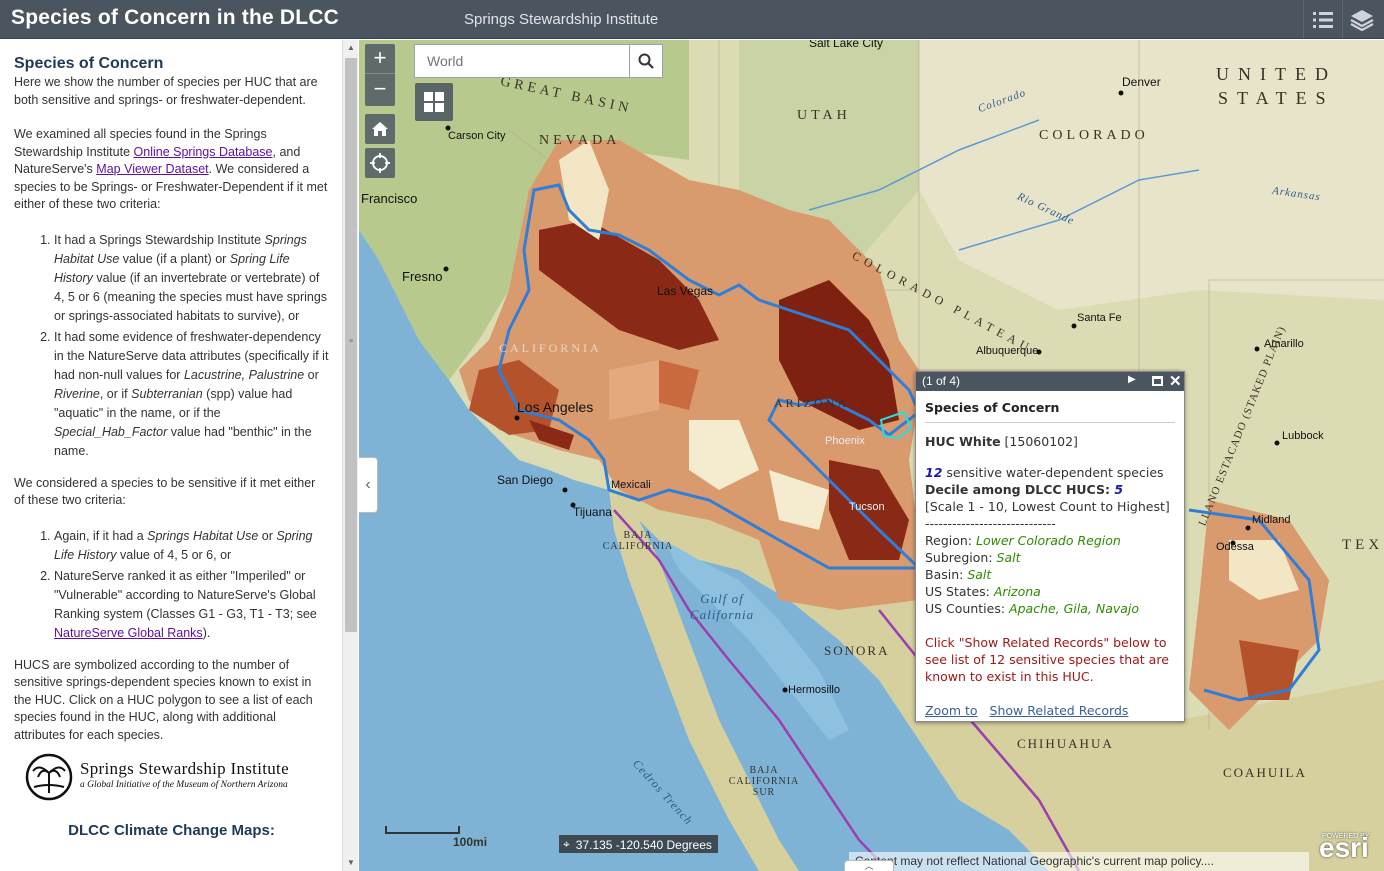 This screenshot has height=871, width=1384. Describe the element at coordinates (645, 61) in the screenshot. I see `search-button` at that location.